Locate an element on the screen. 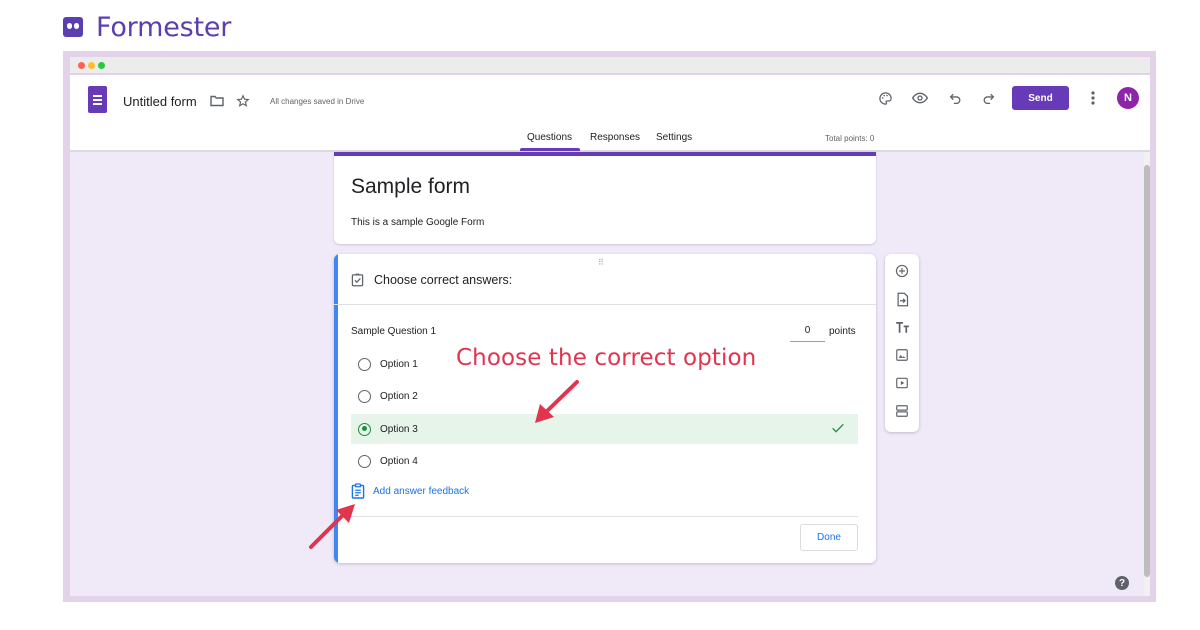 The width and height of the screenshot is (1200, 630). annotation-arrow-feedback-icon is located at coordinates (332, 526).